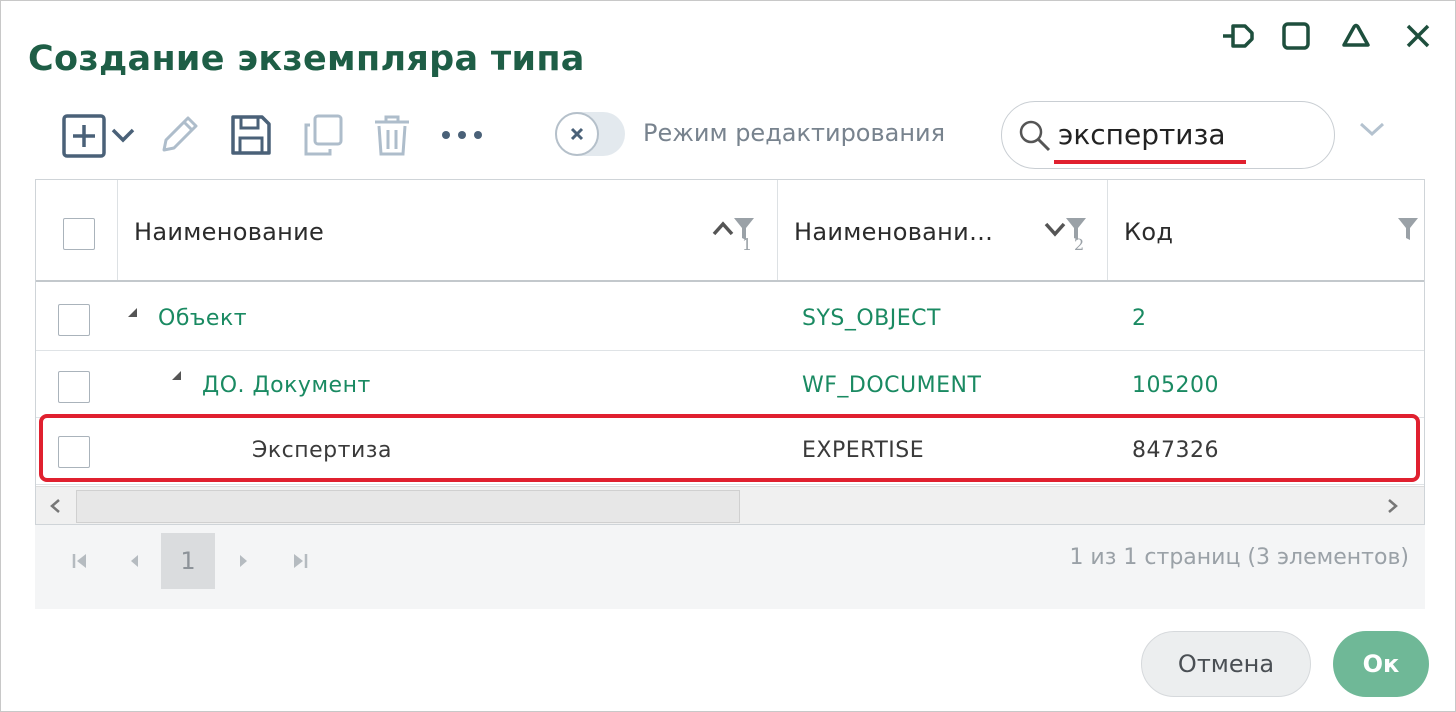 The width and height of the screenshot is (1456, 712). I want to click on pin-icon, so click(1238, 36).